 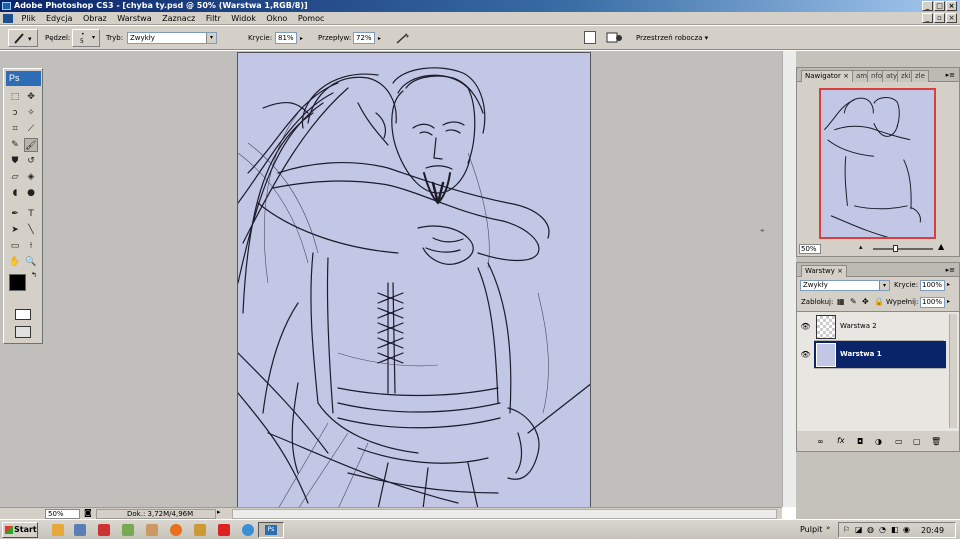 I want to click on notes-tool-icon: ▭, so click(x=15, y=246).